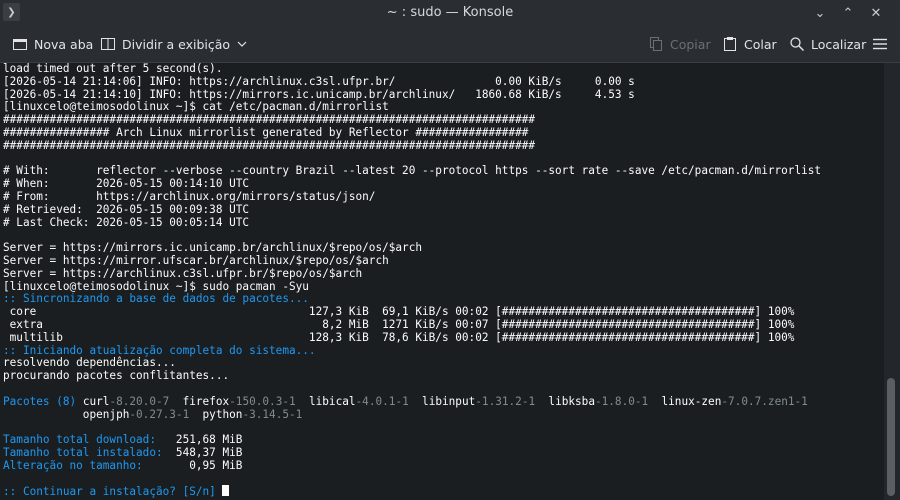 Image resolution: width=900 pixels, height=500 pixels. Describe the element at coordinates (891, 437) in the screenshot. I see `scrollbar-thumb` at that location.